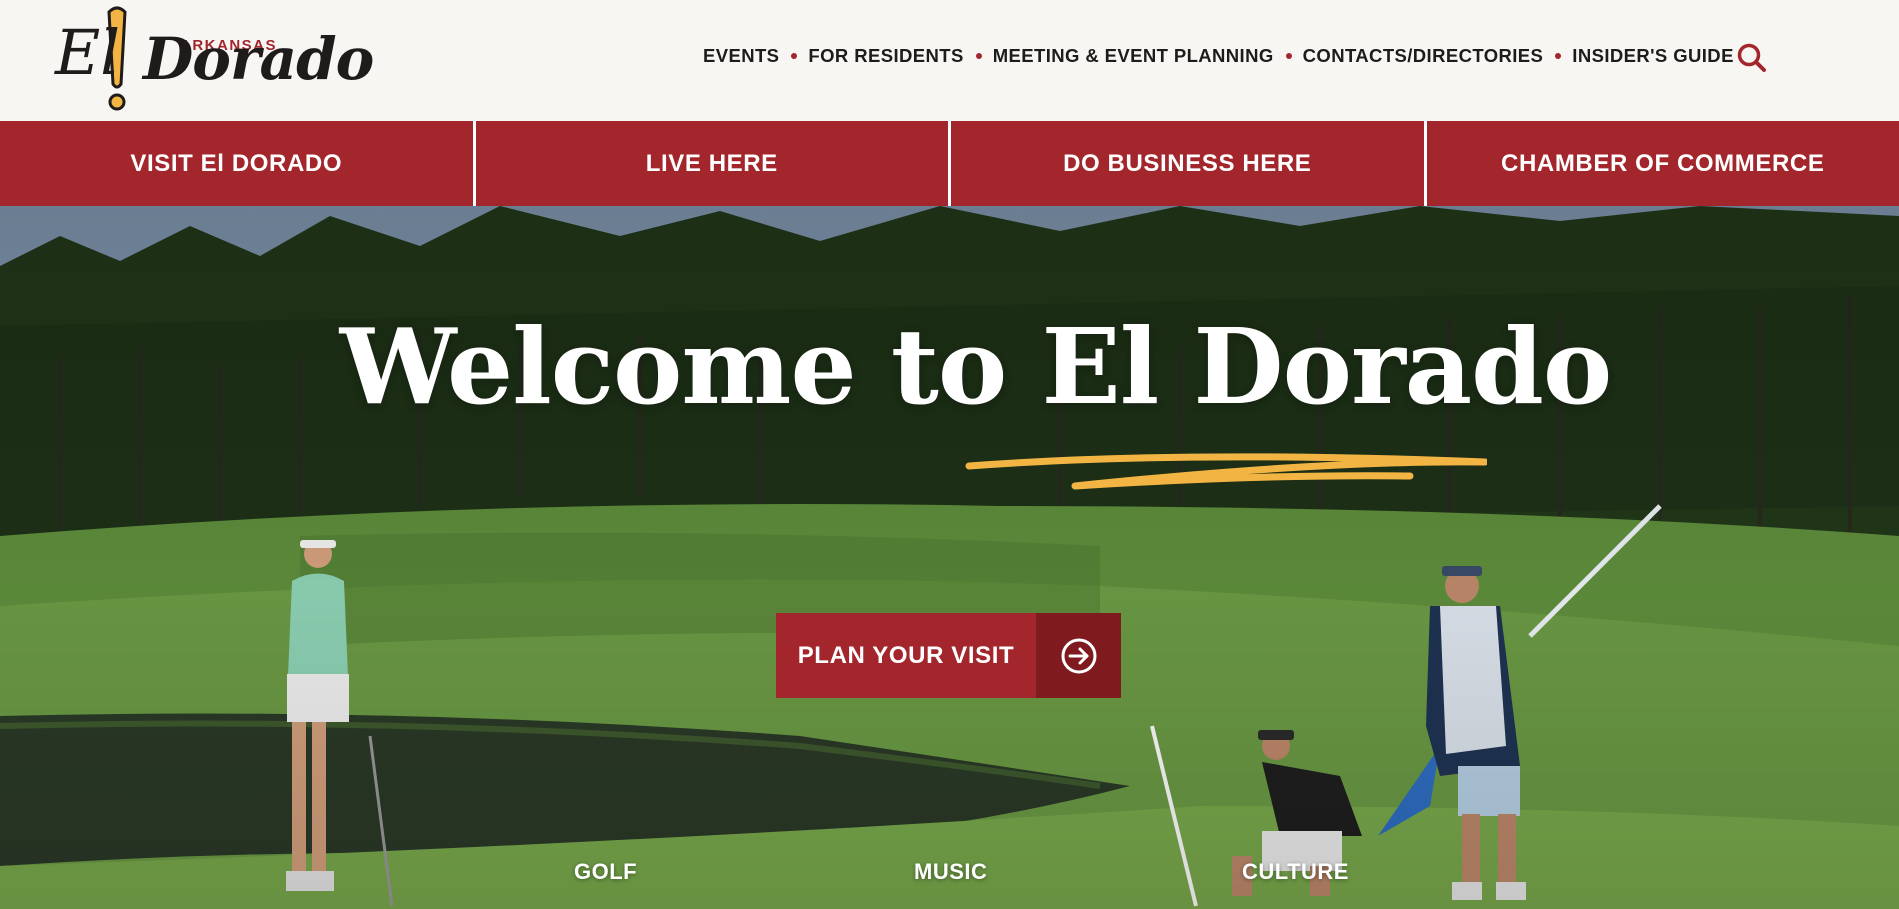 This screenshot has width=1899, height=909. Describe the element at coordinates (950, 872) in the screenshot. I see `category-music: MUSIC` at that location.